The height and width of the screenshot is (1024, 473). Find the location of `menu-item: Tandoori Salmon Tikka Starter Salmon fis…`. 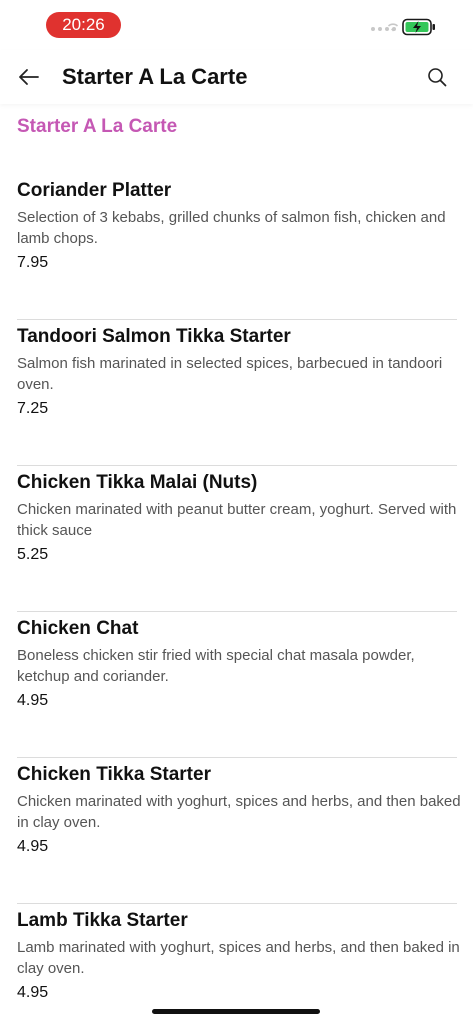

menu-item: Tandoori Salmon Tikka Starter Salmon fis… is located at coordinates (237, 393).